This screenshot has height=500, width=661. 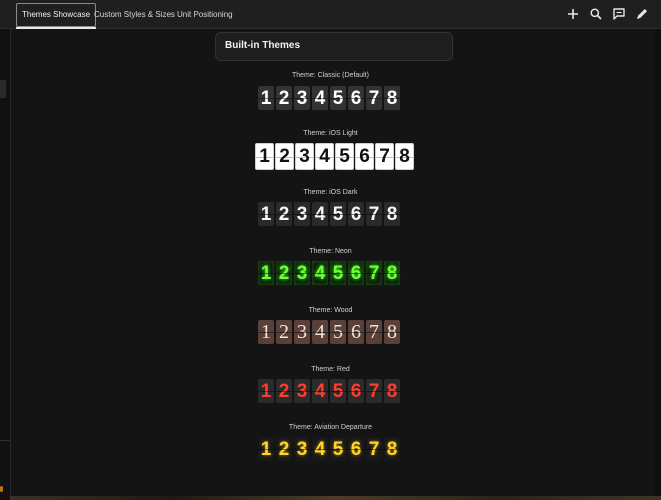 I want to click on plus-icon, so click(x=573, y=14).